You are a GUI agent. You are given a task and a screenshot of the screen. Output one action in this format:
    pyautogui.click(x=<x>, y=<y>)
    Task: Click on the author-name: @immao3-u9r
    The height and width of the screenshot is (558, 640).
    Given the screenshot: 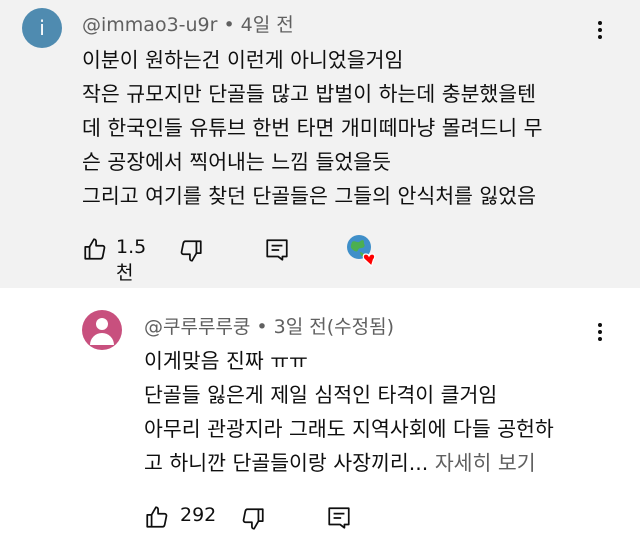 What is the action you would take?
    pyautogui.click(x=149, y=25)
    